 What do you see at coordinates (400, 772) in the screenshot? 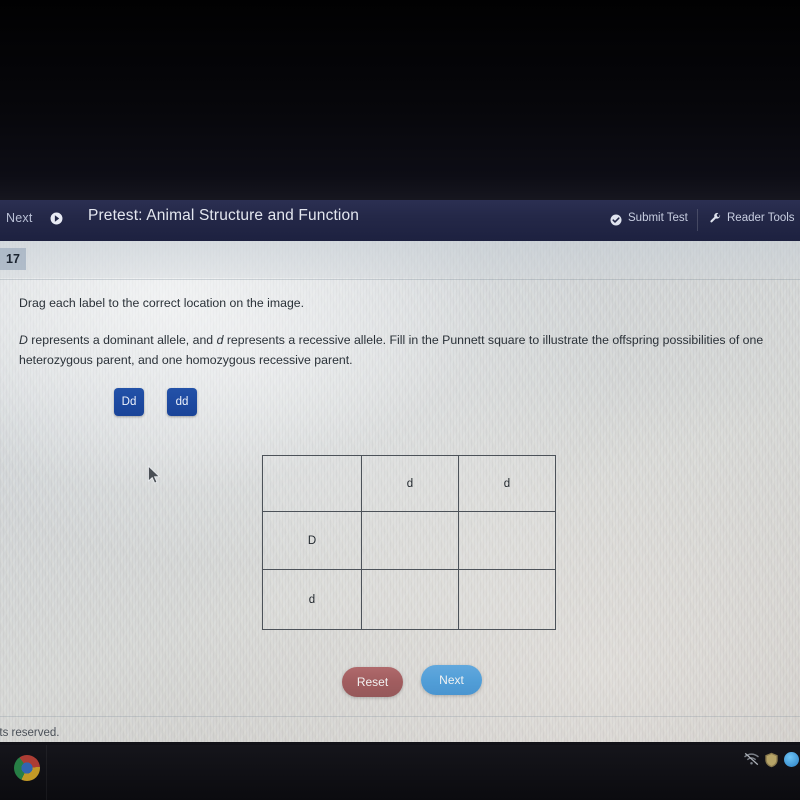
I see `os-taskbar` at bounding box center [400, 772].